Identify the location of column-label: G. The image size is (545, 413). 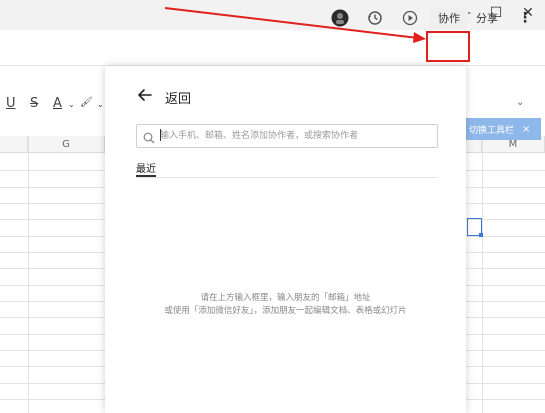
(66, 144).